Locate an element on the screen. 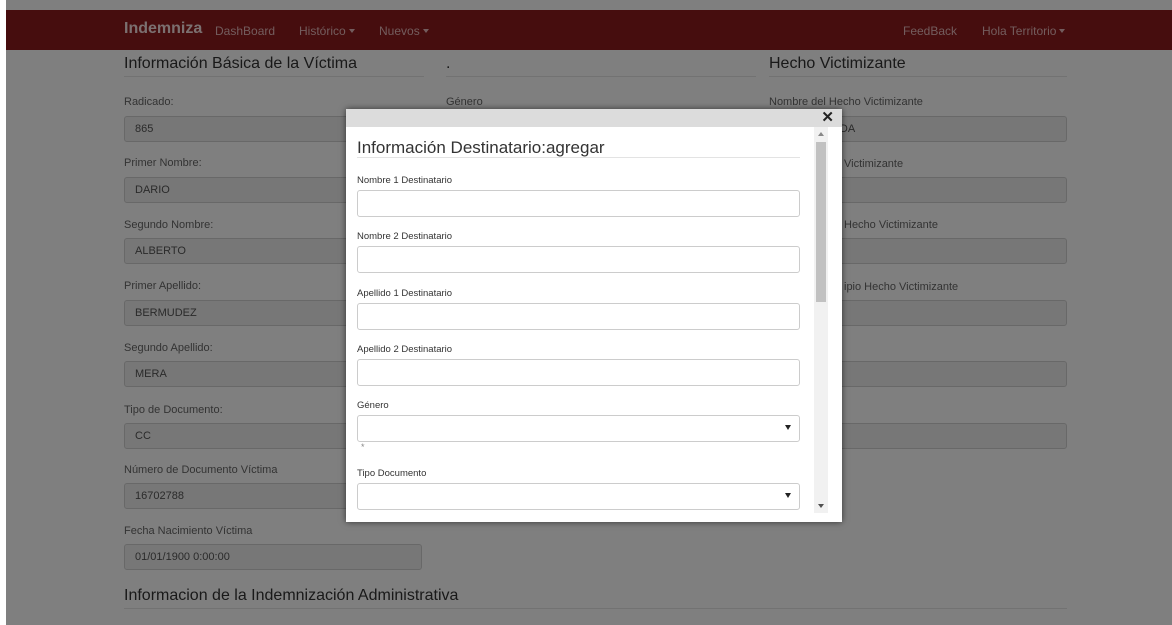  label-tipo-documento-destinatario: Tipo Documento is located at coordinates (392, 473).